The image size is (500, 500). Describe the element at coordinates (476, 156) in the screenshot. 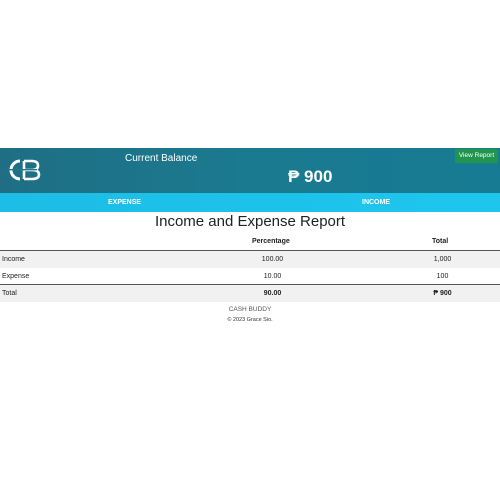

I see `view-report-button: View Report` at that location.